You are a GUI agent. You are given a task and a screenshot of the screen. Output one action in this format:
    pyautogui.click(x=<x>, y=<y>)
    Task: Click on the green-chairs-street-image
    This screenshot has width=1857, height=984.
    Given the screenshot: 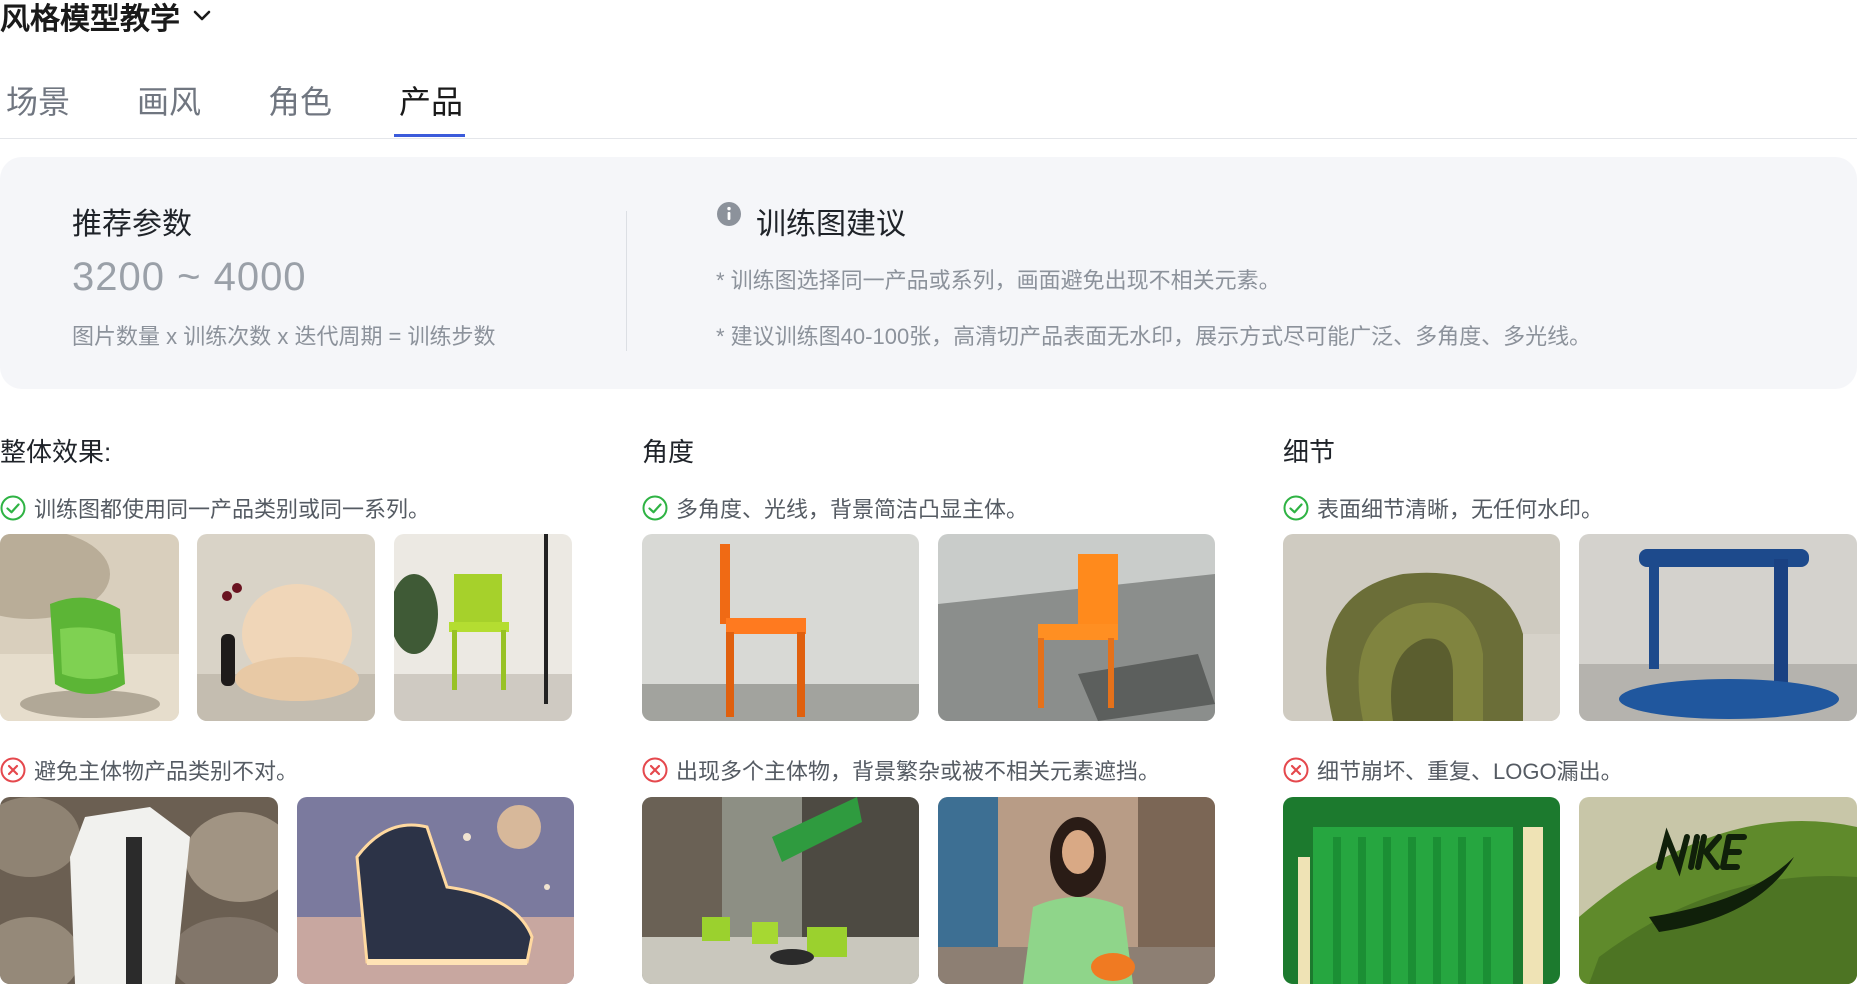 What is the action you would take?
    pyautogui.click(x=780, y=890)
    